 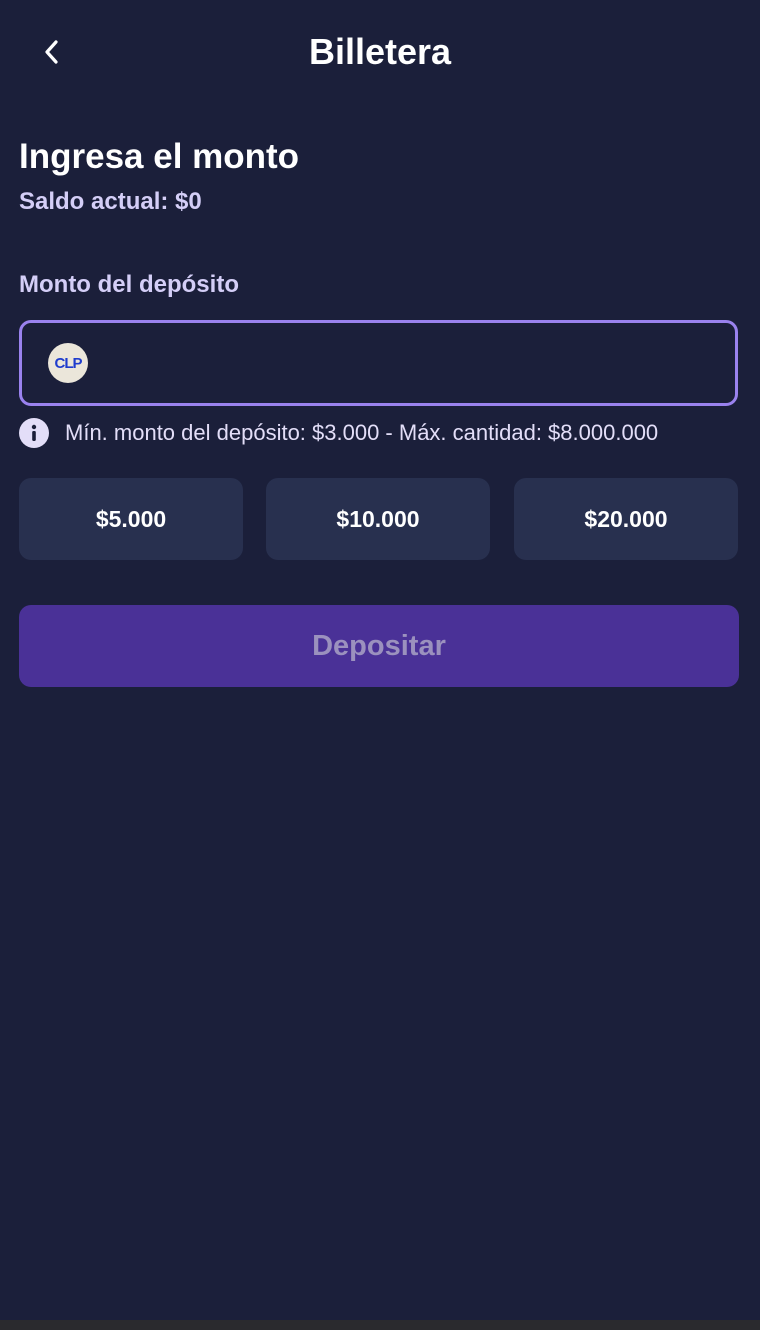 What do you see at coordinates (411, 363) in the screenshot?
I see `deposit-amount-input` at bounding box center [411, 363].